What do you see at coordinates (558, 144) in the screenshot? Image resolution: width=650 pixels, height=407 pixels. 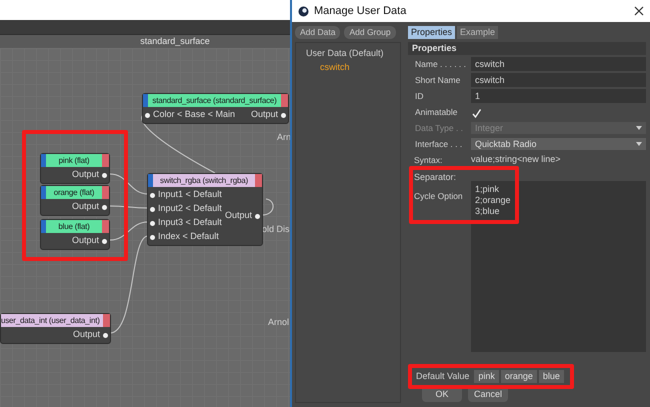 I see `dropdown: Quicktab Radio` at bounding box center [558, 144].